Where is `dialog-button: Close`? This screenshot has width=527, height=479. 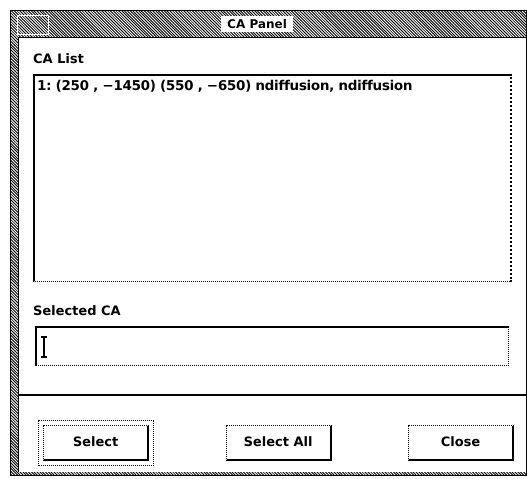 dialog-button: Close is located at coordinates (461, 443).